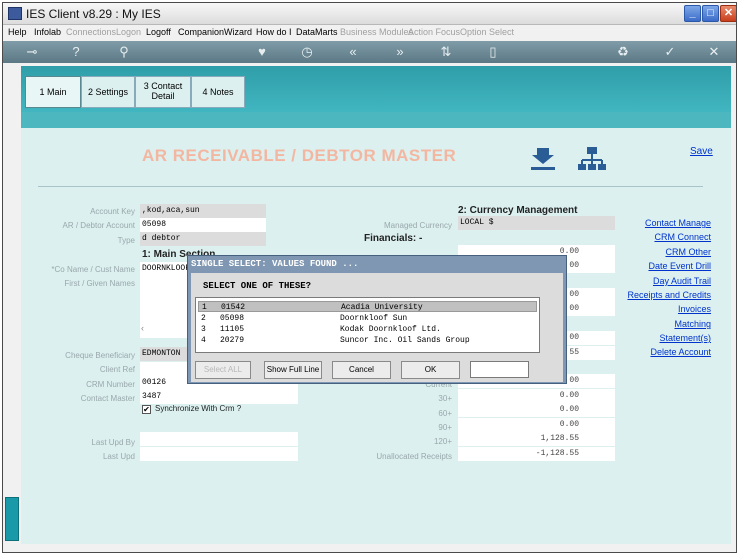 The image size is (739, 555). Describe the element at coordinates (376, 32) in the screenshot. I see `menu-business-modules: Business Modules` at that location.